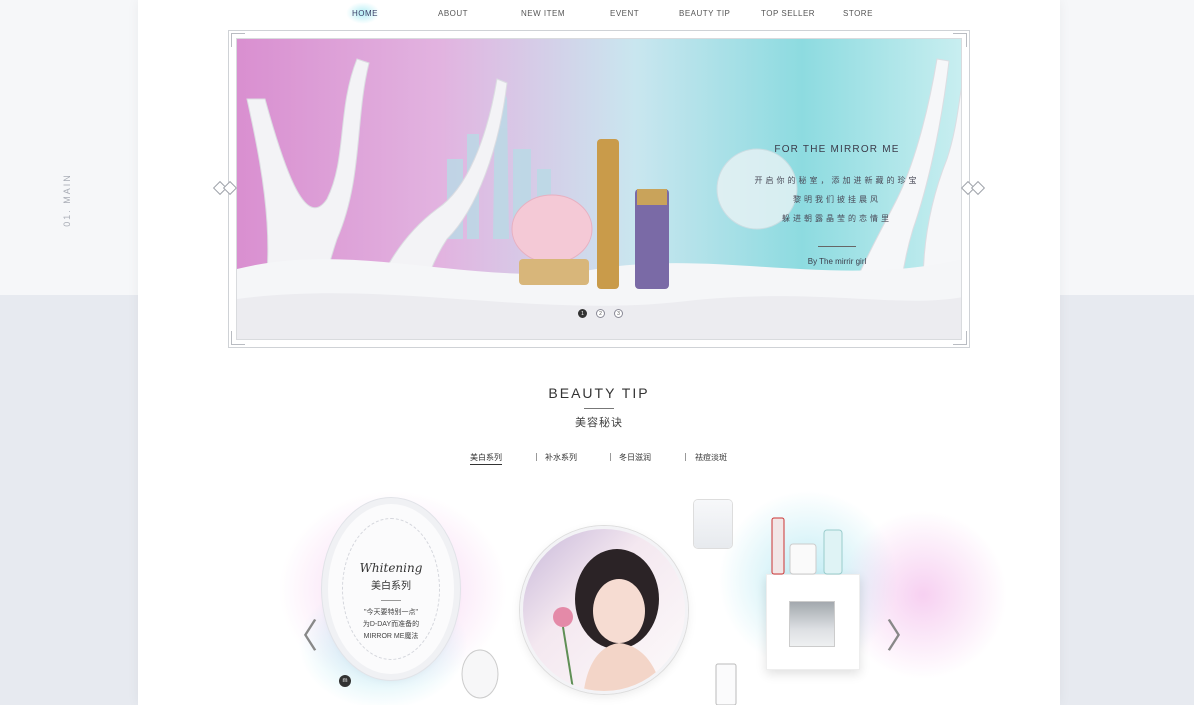 The width and height of the screenshot is (1194, 705). What do you see at coordinates (391, 586) in the screenshot?
I see `card-title: 美白系列` at bounding box center [391, 586].